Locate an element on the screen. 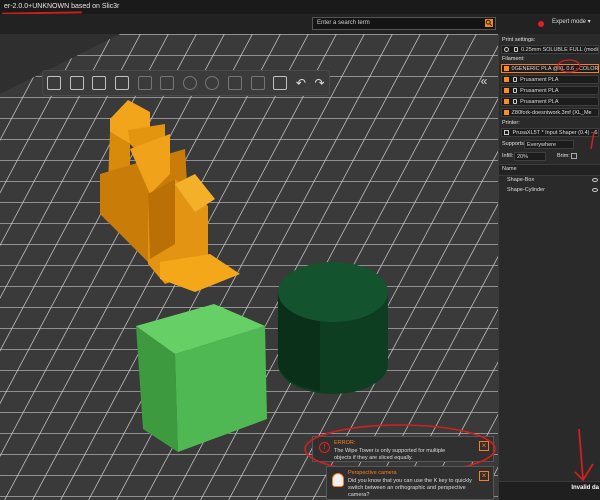 The image size is (600, 500). hint-icon is located at coordinates (338, 480).